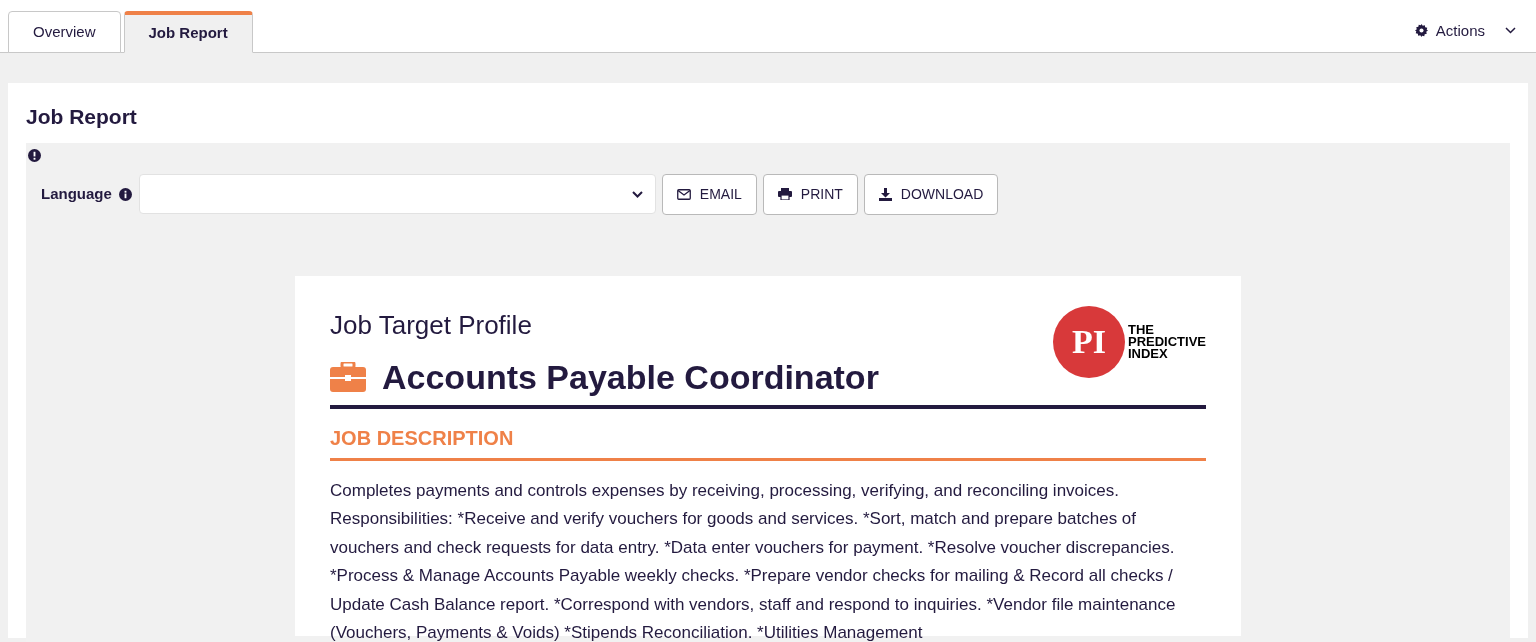 The image size is (1536, 642). I want to click on language-select, so click(397, 194).